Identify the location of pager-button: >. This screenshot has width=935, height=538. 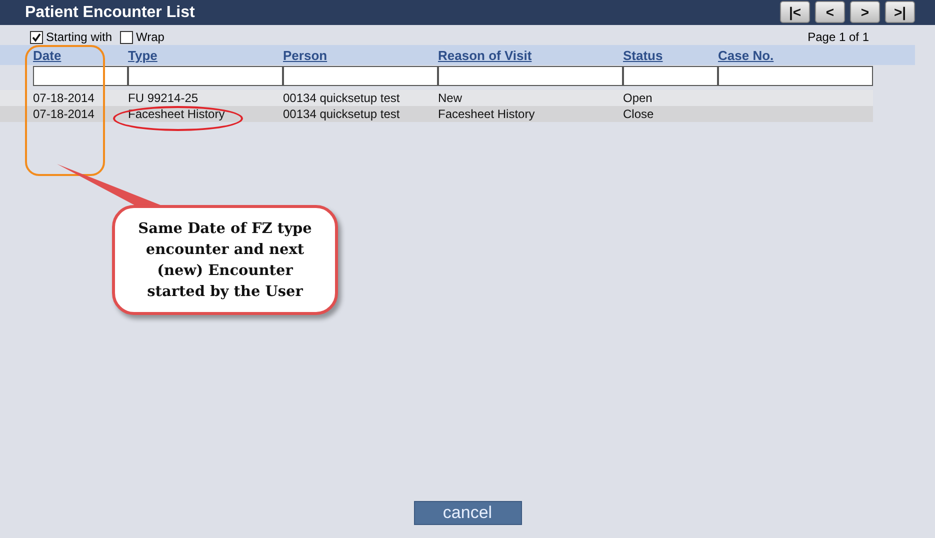
(865, 12).